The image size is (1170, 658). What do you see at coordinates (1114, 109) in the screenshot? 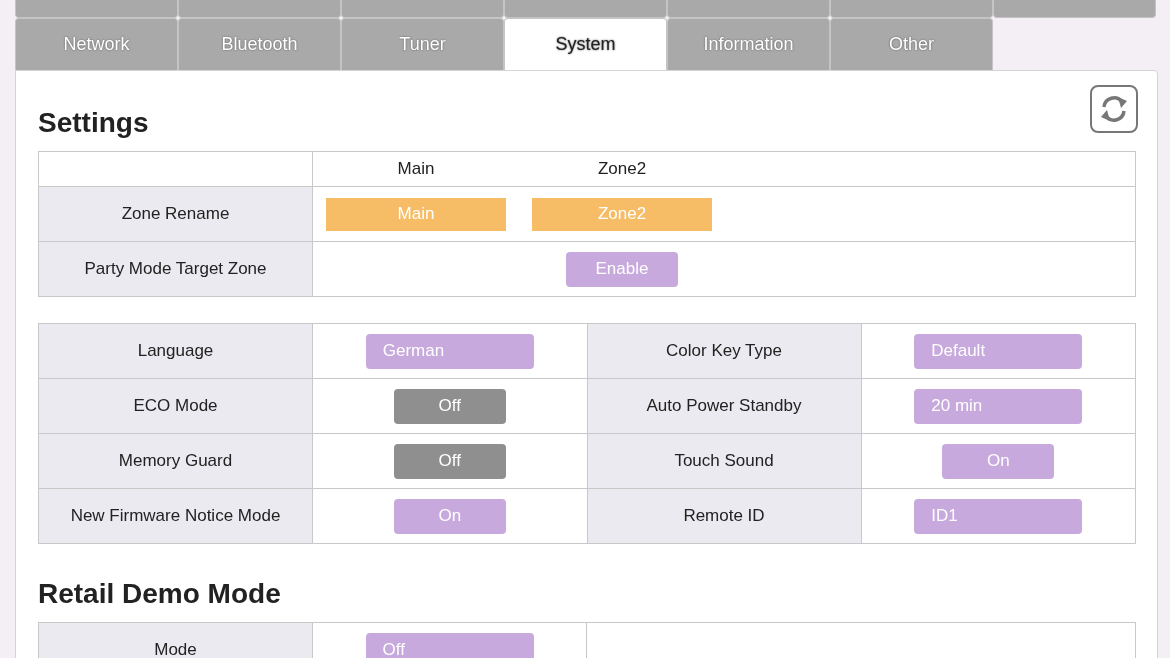
I see `refresh-button` at bounding box center [1114, 109].